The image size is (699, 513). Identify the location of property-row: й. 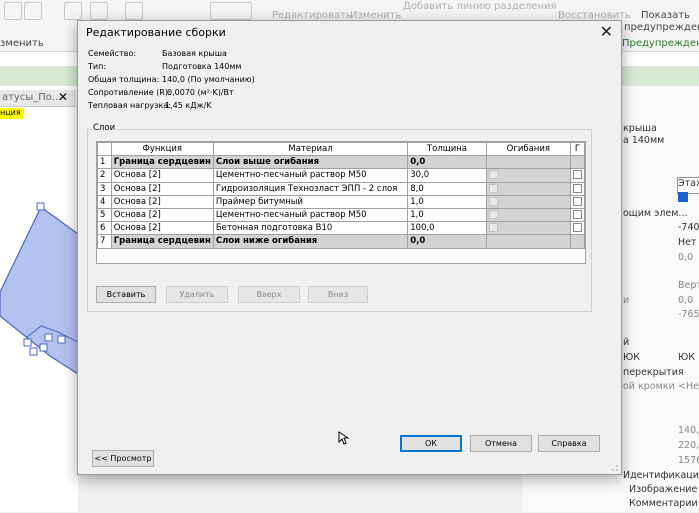
(626, 342).